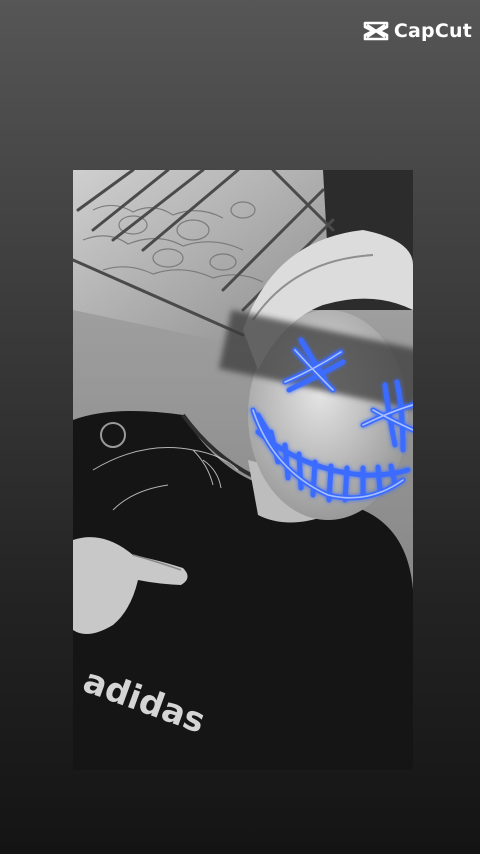 Image resolution: width=480 pixels, height=854 pixels. Describe the element at coordinates (432, 31) in the screenshot. I see `capcut-brand-name: CapCut` at that location.